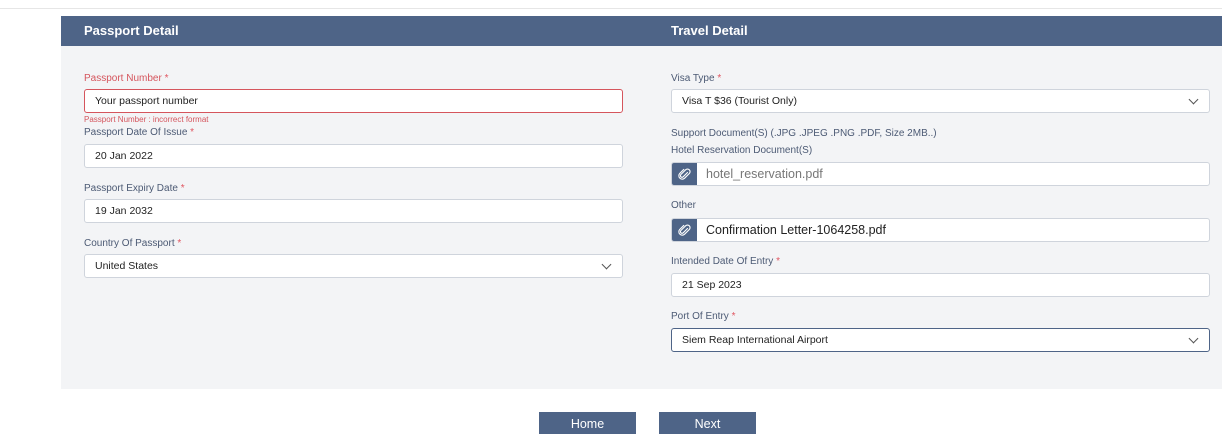 The height and width of the screenshot is (434, 1222). Describe the element at coordinates (353, 156) in the screenshot. I see `passport-issue-date-input: 20 Jan 2022` at that location.